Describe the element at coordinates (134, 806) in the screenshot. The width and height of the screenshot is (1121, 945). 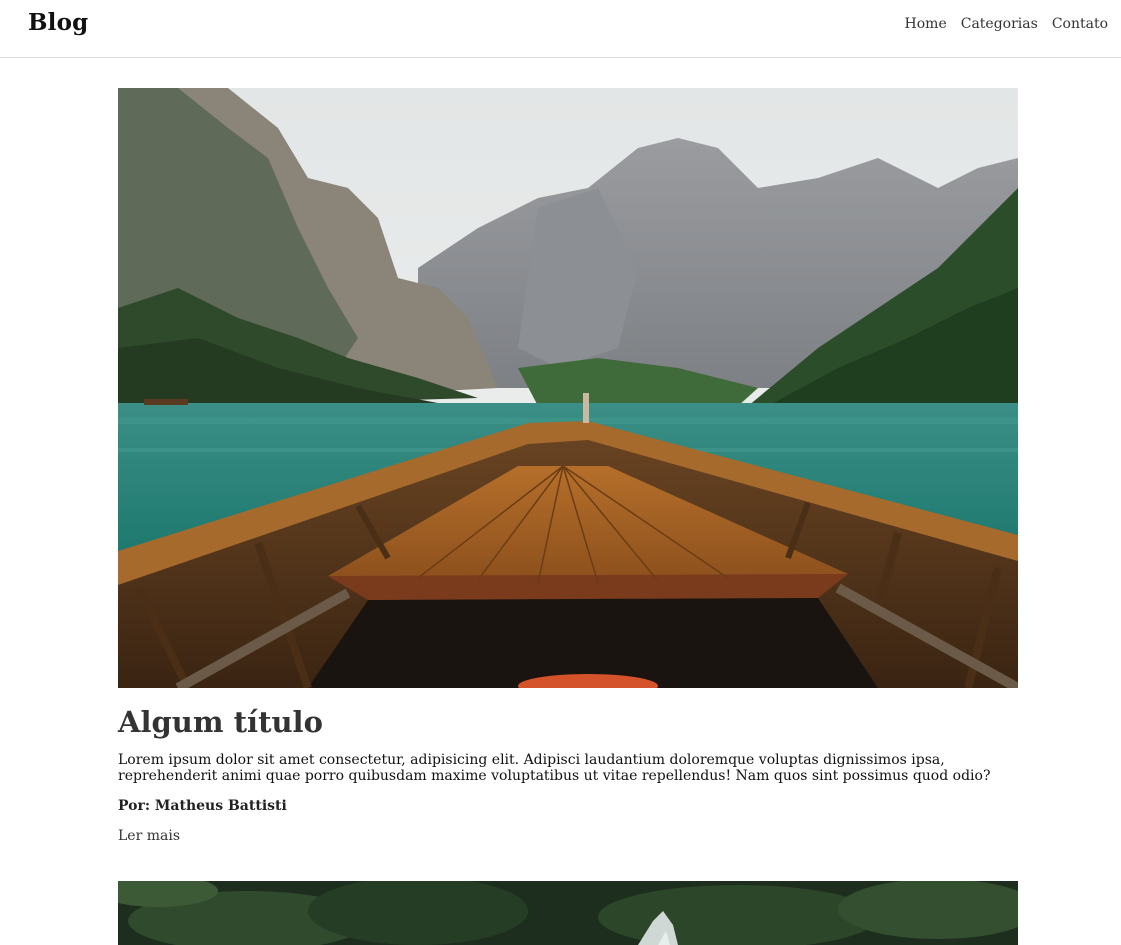
I see `author-prefix: Por:` at that location.